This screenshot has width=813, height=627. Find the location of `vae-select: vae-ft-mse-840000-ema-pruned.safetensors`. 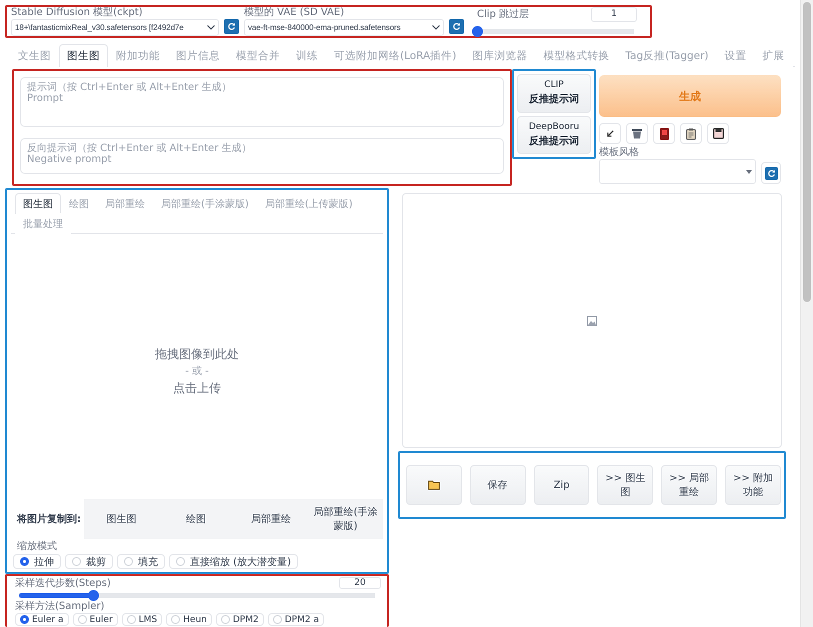

vae-select: vae-ft-mse-840000-ema-pruned.safetensors is located at coordinates (344, 27).